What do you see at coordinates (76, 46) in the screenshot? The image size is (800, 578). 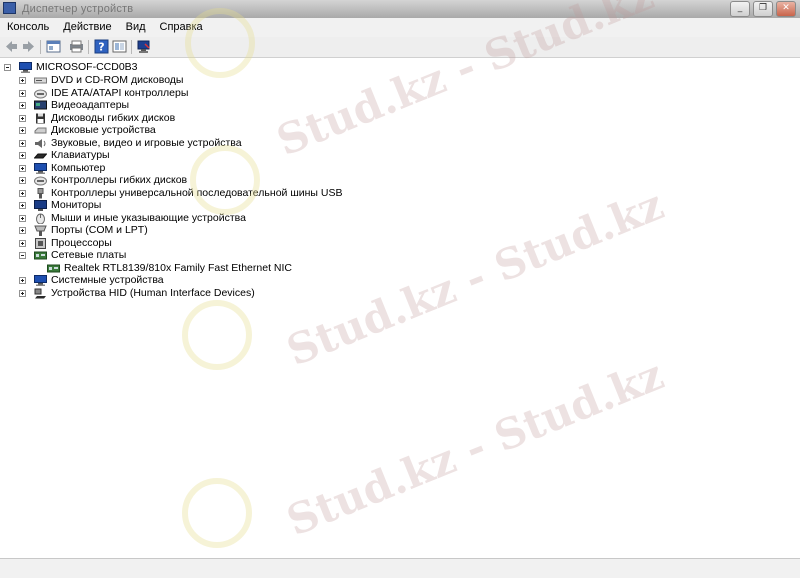 I see `print-icon` at bounding box center [76, 46].